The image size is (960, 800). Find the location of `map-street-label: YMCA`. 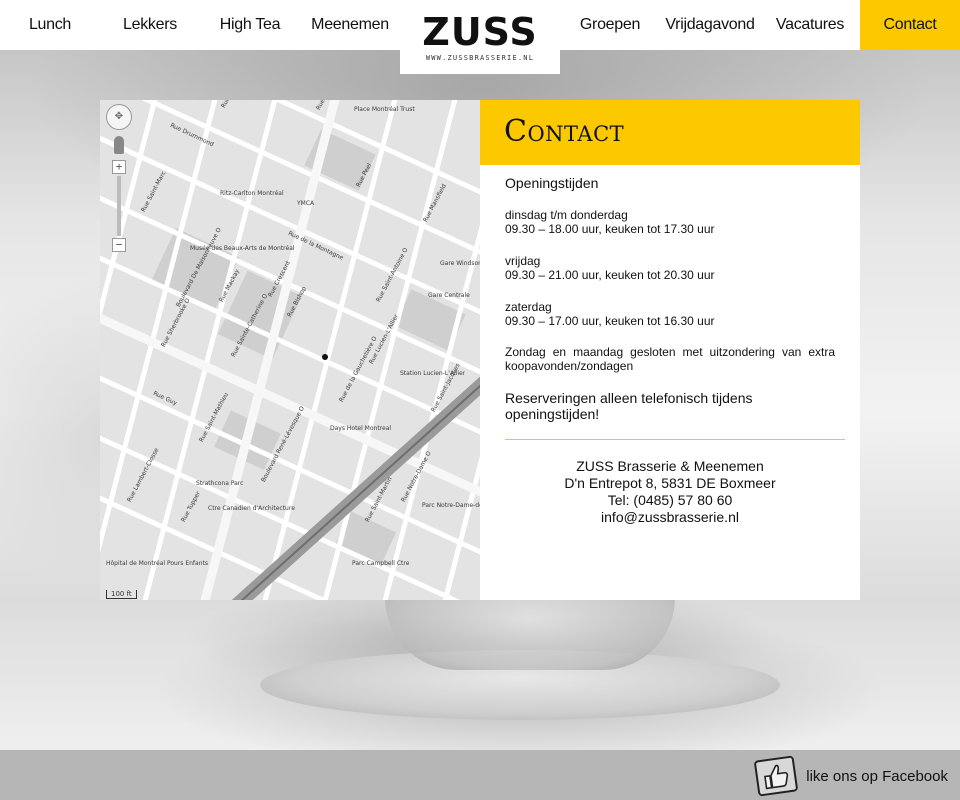

map-street-label: YMCA is located at coordinates (306, 203).